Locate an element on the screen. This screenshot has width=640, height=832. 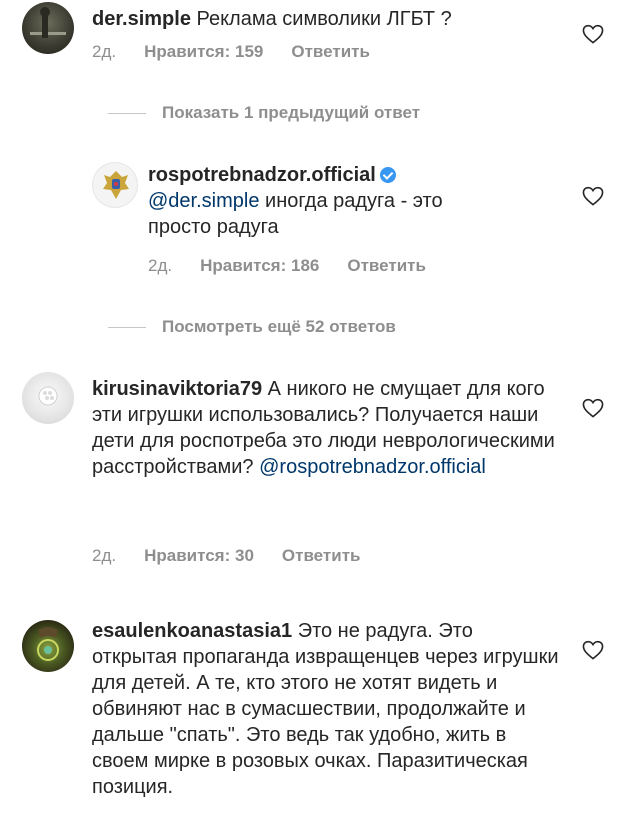
avatar-rospotrebnadzor is located at coordinates (115, 185).